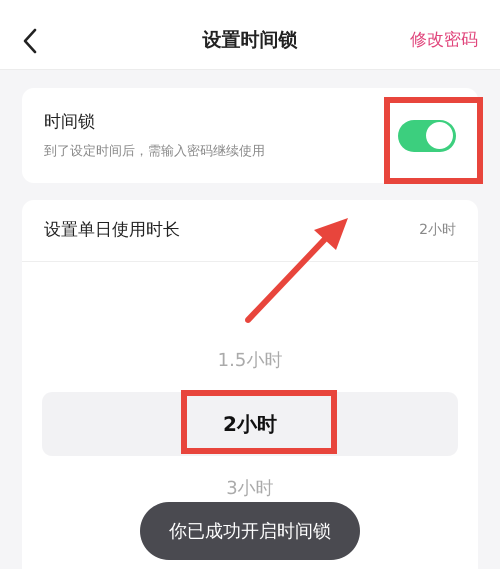 The width and height of the screenshot is (500, 569). What do you see at coordinates (154, 151) in the screenshot?
I see `time-lock-description: 到了设定时间后，需输入密码继续使用` at bounding box center [154, 151].